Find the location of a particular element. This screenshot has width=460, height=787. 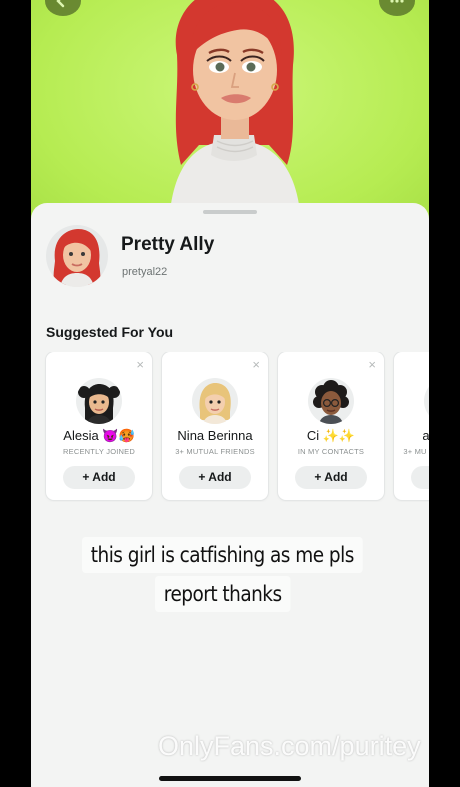

bitmoji-blonde-icon is located at coordinates (215, 403).